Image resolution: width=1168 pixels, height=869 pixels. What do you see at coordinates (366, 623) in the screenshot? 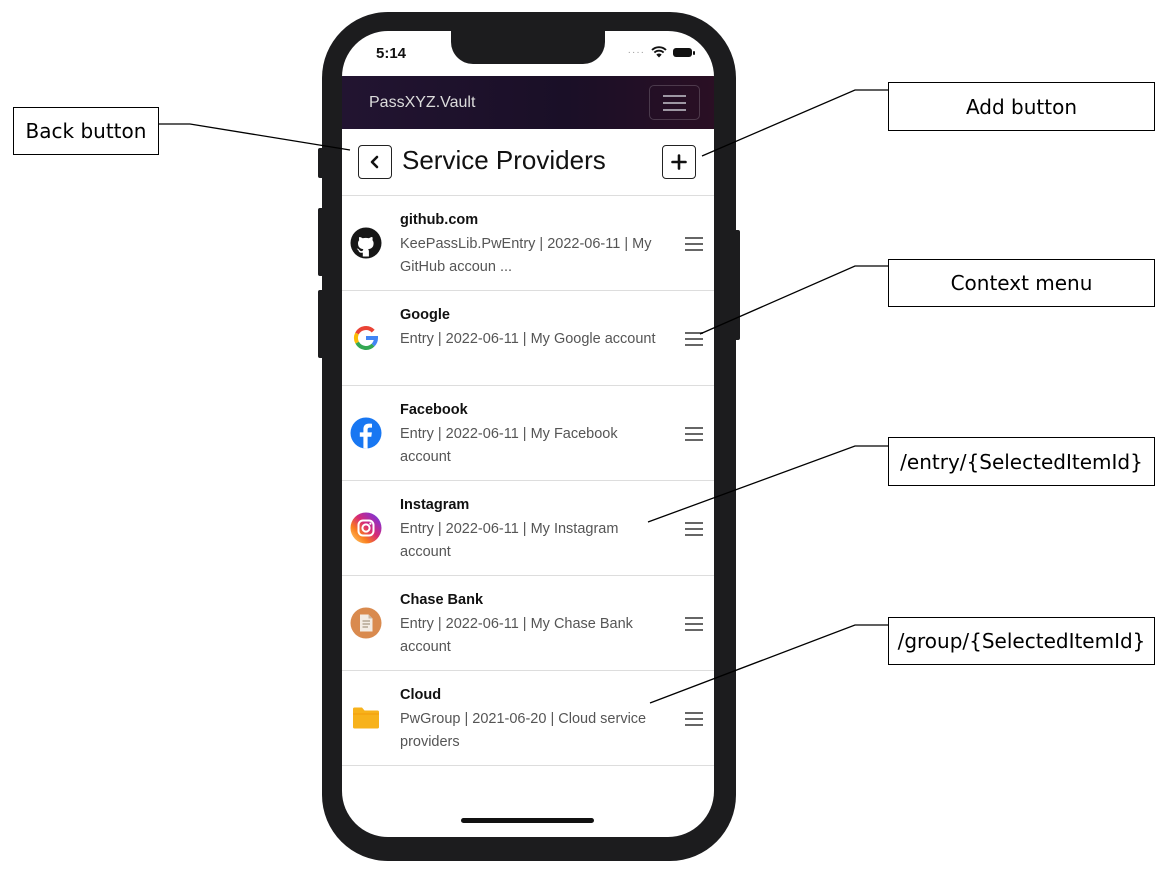
I see `document-icon` at bounding box center [366, 623].